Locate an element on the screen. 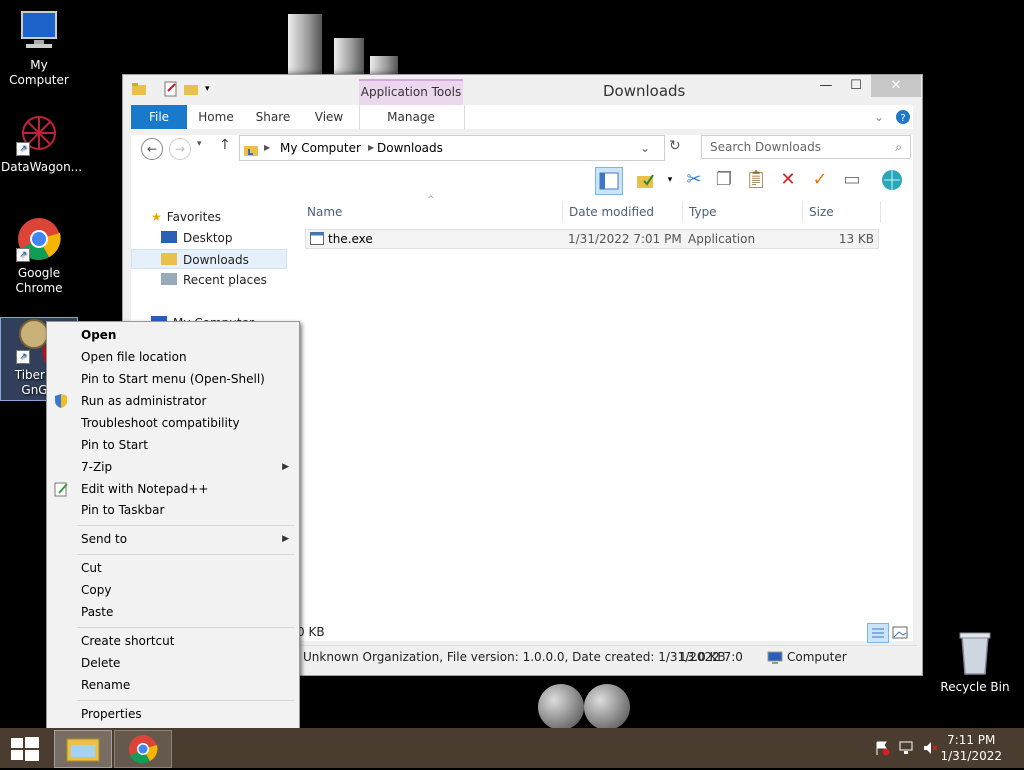 Image resolution: width=1024 pixels, height=770 pixels. downloads-folder-icon is located at coordinates (169, 259).